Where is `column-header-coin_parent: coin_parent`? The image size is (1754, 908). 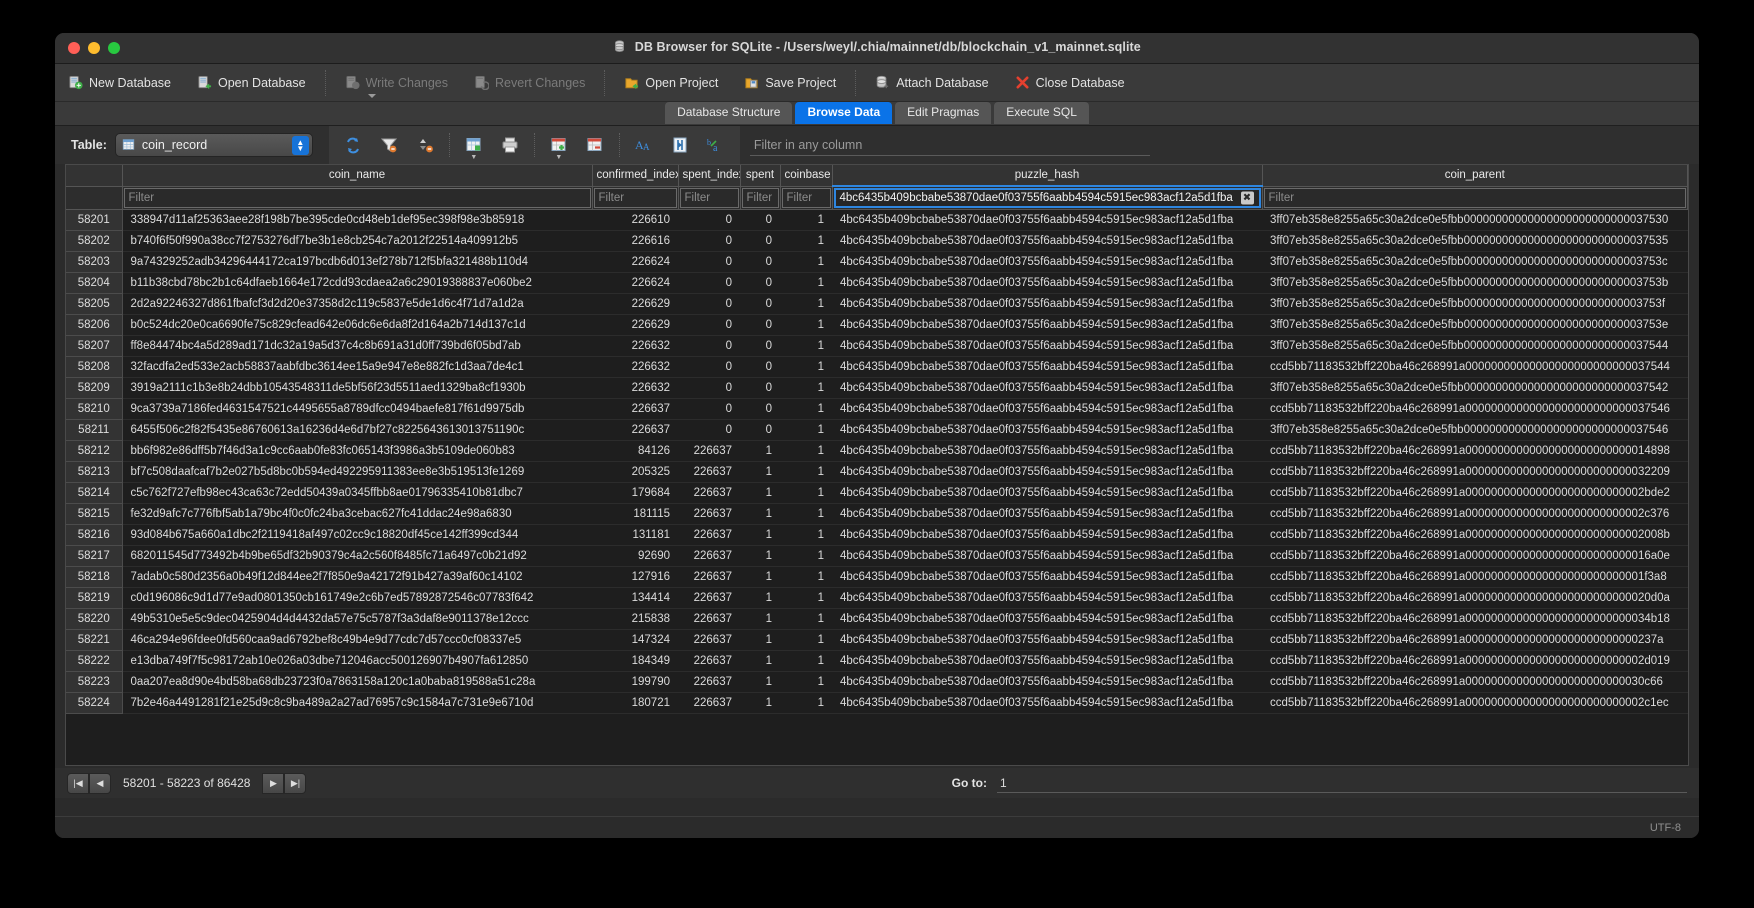
column-header-coin_parent: coin_parent is located at coordinates (1475, 176).